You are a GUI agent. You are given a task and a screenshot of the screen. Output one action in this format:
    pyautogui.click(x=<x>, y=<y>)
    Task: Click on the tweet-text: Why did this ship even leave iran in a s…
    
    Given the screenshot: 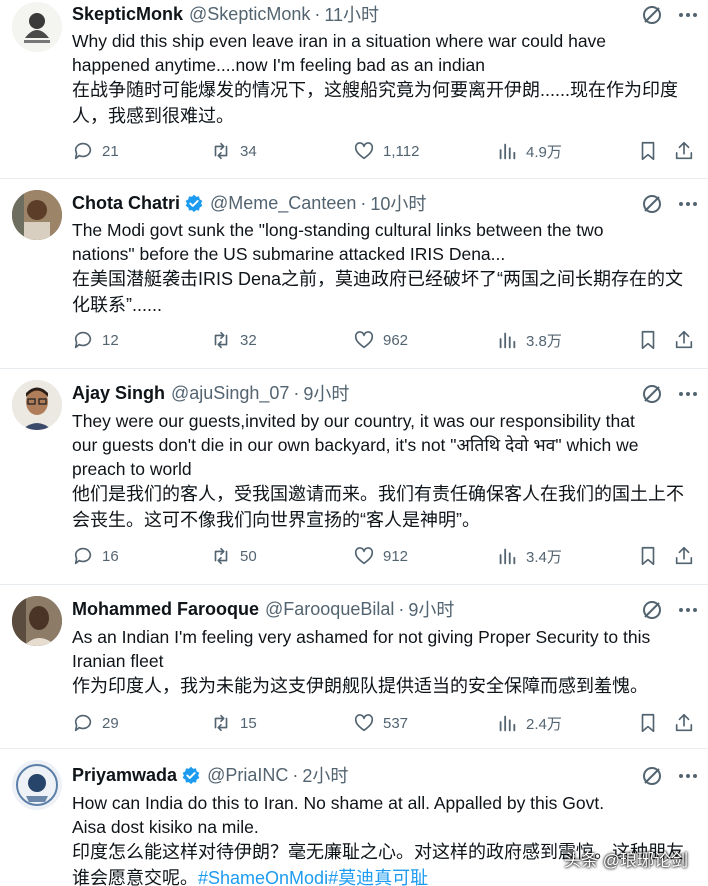 What is the action you would take?
    pyautogui.click(x=382, y=79)
    